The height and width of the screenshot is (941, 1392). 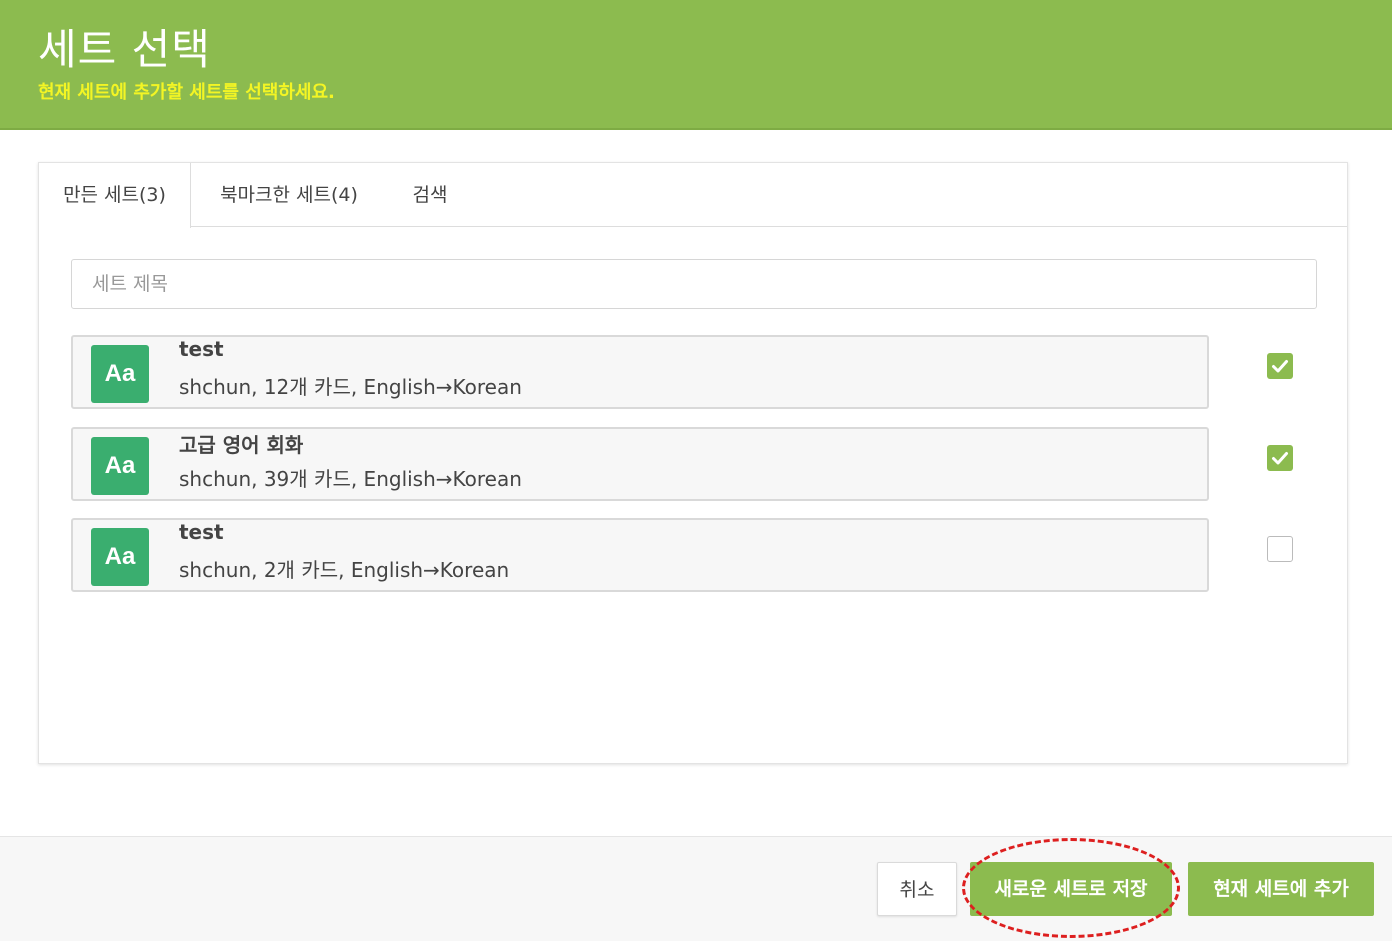 What do you see at coordinates (350, 479) in the screenshot?
I see `set-meta: shchun, 39개 카드, English→Korean` at bounding box center [350, 479].